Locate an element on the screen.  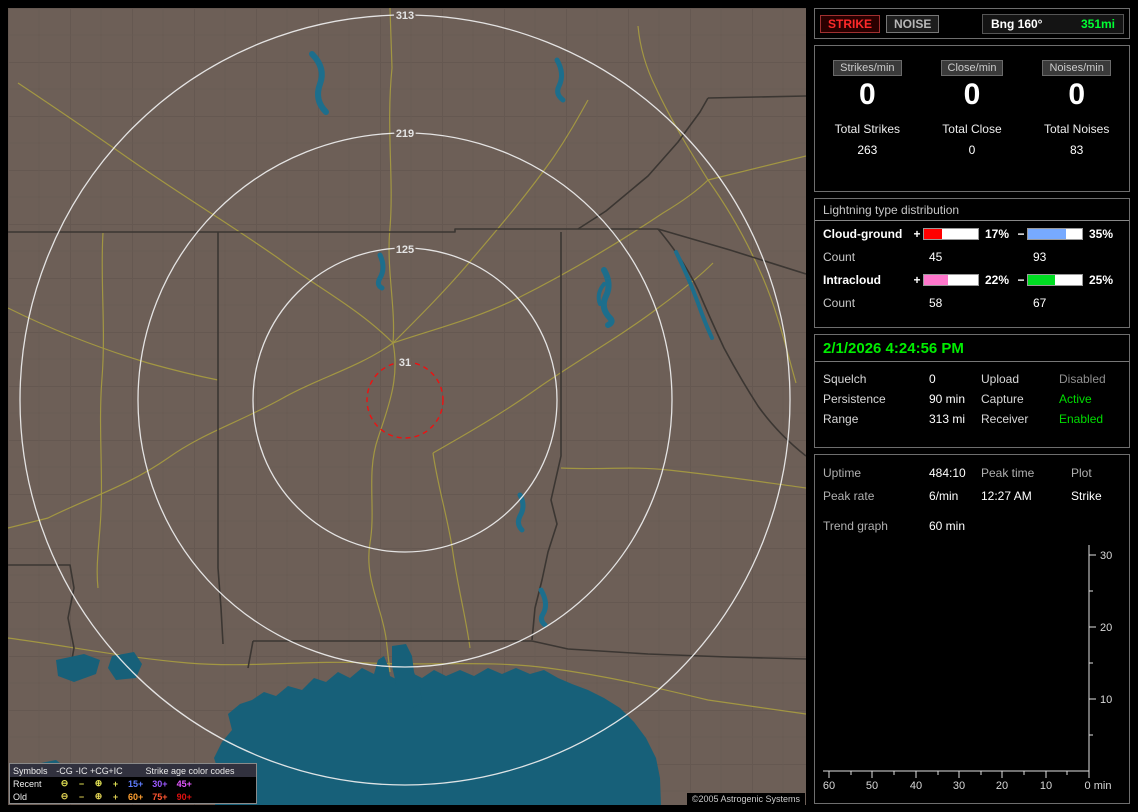
datetime-display: 2/1/2026 4:24:56 PM is located at coordinates (972, 348).